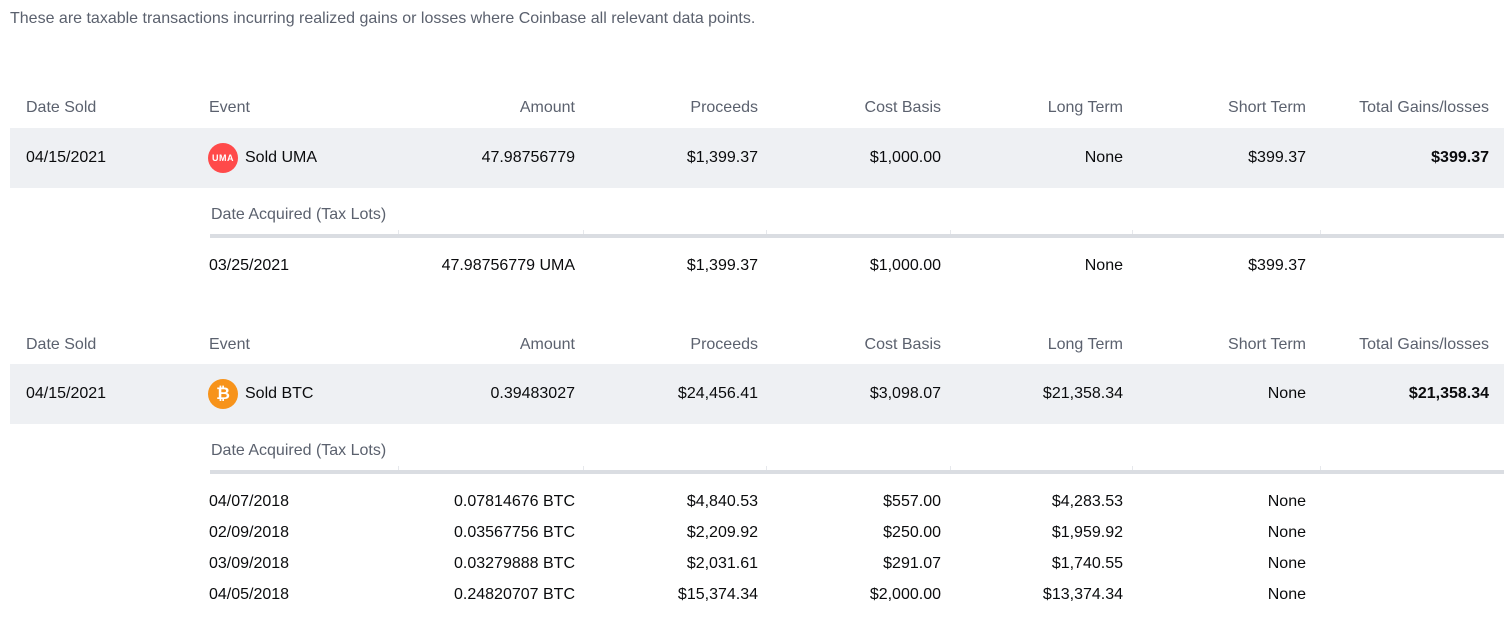 The height and width of the screenshot is (637, 1507). Describe the element at coordinates (912, 532) in the screenshot. I see `lot-cost-basis: $250.00` at that location.